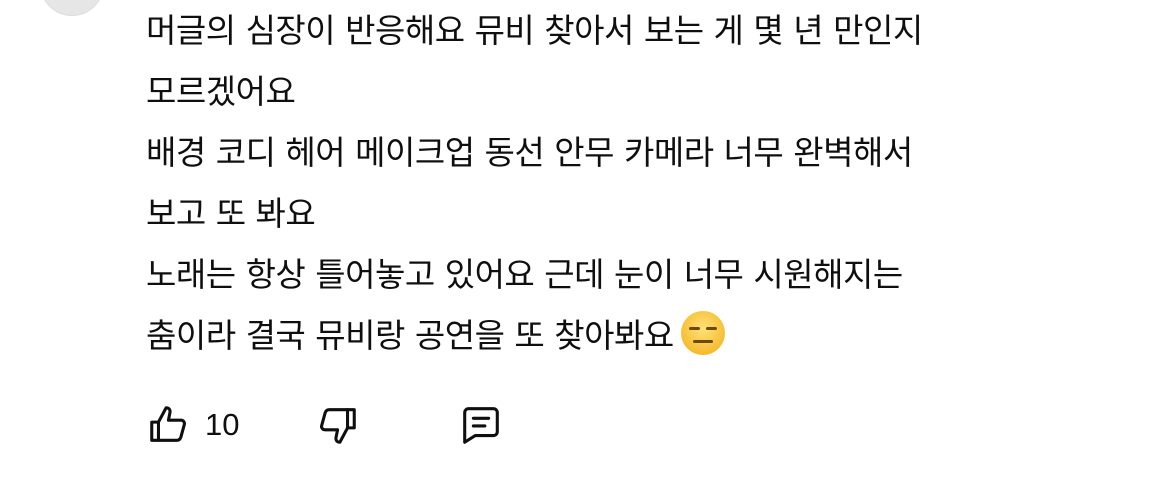 This screenshot has height=480, width=1170. What do you see at coordinates (534, 30) in the screenshot?
I see `comment-line: 머글의 심장이 반응해요 뮤비 찾아서 보는 게 몇 년 만인지` at bounding box center [534, 30].